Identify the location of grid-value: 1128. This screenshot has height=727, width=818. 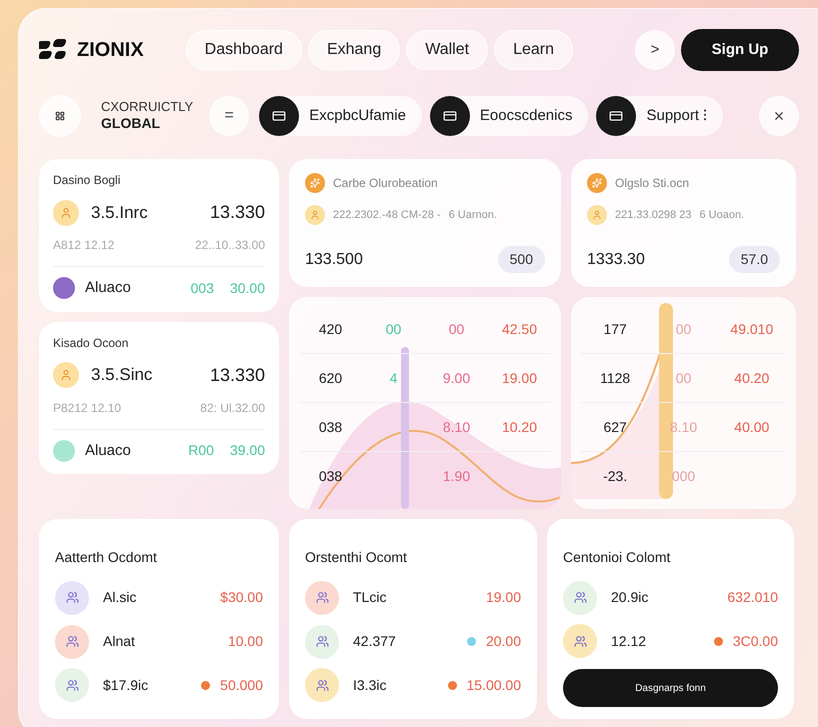
(615, 378).